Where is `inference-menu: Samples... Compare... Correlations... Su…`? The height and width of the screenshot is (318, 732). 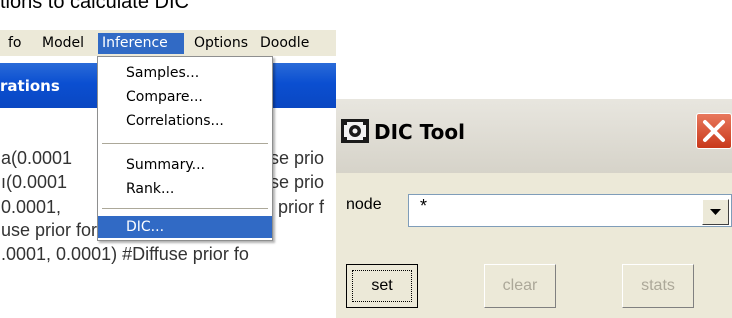
inference-menu: Samples... Compare... Correlations... Su… is located at coordinates (185, 148).